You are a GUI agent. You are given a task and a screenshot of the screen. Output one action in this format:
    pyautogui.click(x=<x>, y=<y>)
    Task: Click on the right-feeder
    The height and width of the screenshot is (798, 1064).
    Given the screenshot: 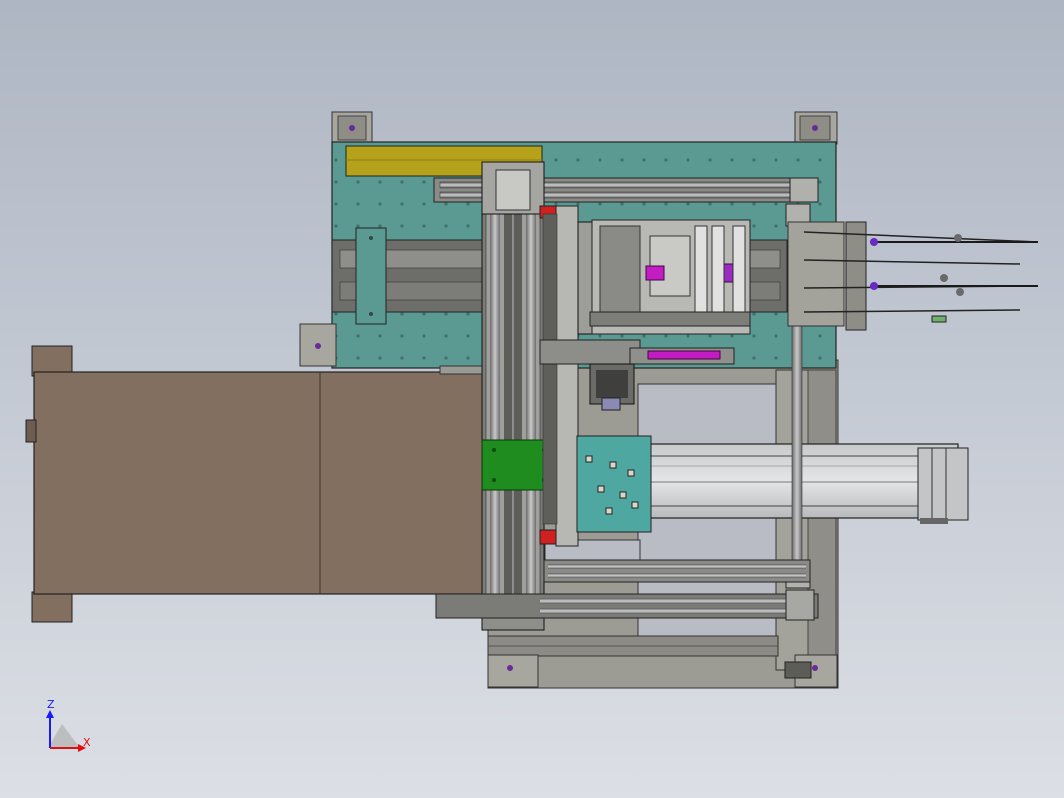 What is the action you would take?
    pyautogui.click(x=913, y=276)
    